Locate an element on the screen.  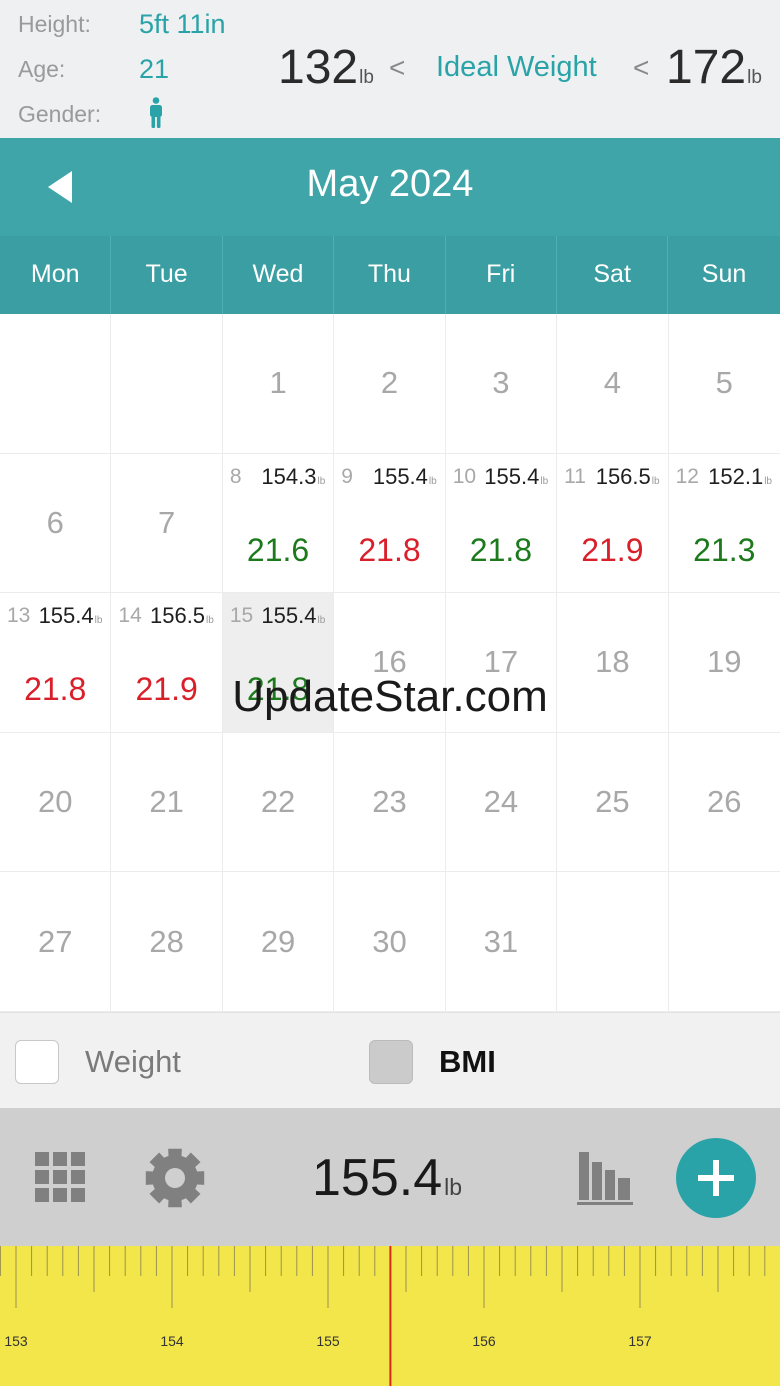
calendar-day-20: 20 is located at coordinates (56, 802).